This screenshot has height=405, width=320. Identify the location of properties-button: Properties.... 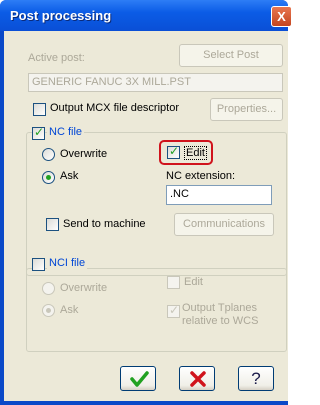
(246, 109).